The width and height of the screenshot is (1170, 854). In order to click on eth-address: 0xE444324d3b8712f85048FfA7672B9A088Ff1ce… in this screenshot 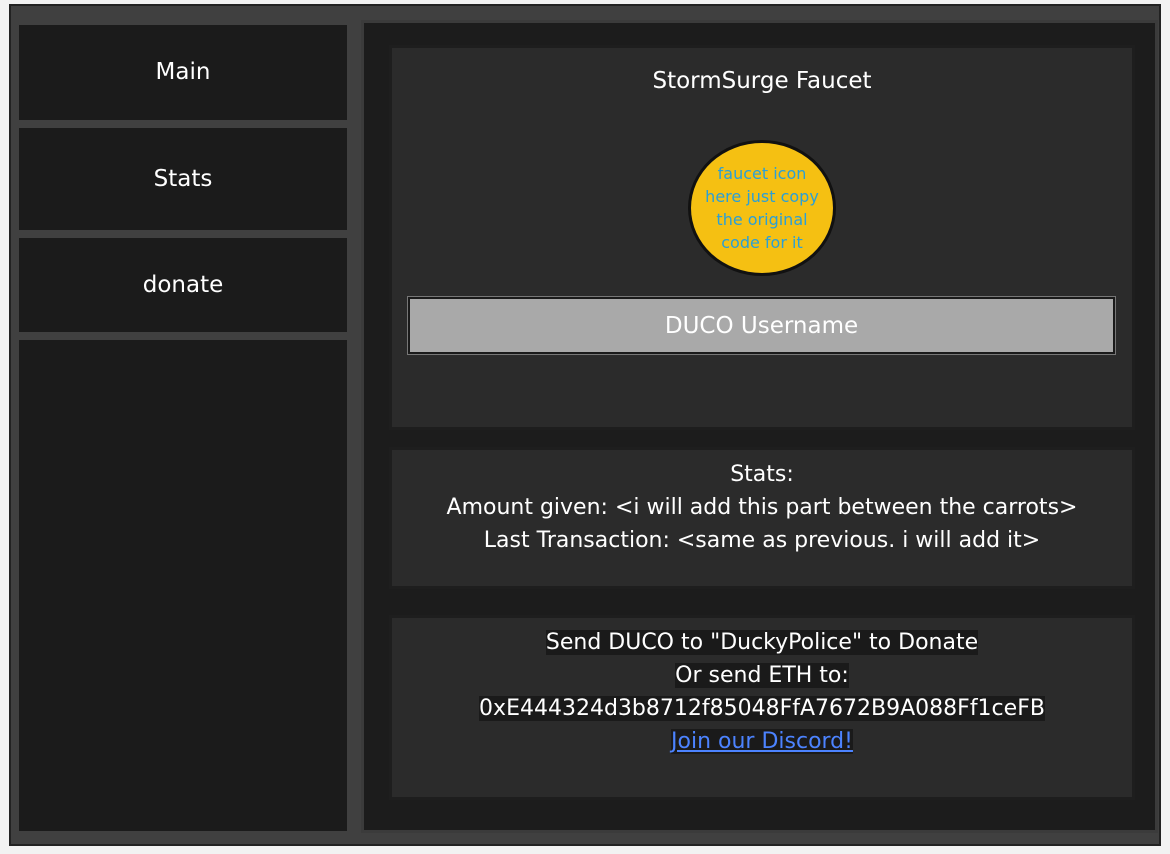, I will do `click(762, 708)`.